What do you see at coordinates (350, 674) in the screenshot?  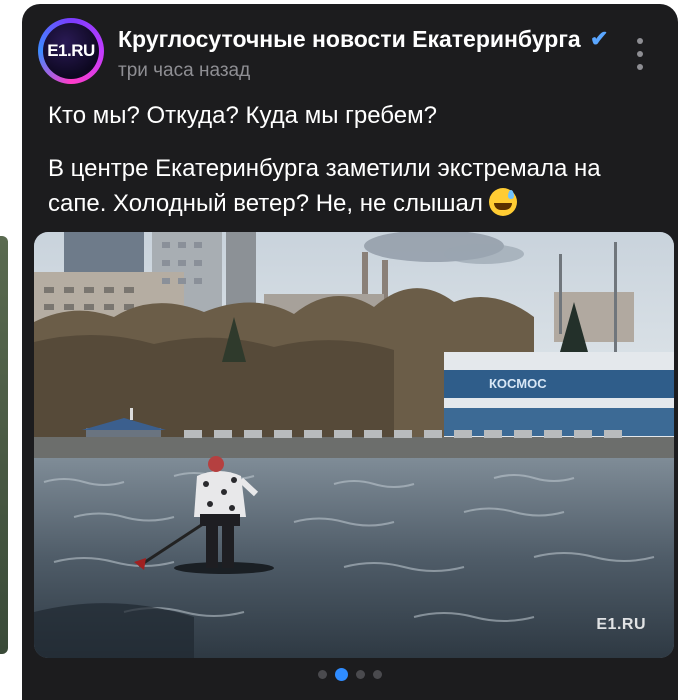 I see `carousel-indicator` at bounding box center [350, 674].